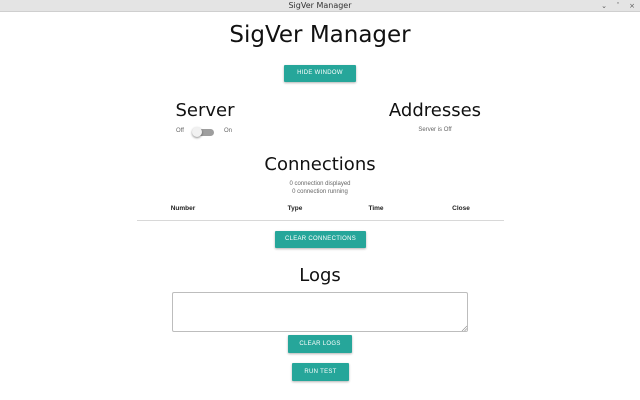 This screenshot has width=640, height=400. Describe the element at coordinates (376, 208) in the screenshot. I see `column-header-time: Time` at that location.